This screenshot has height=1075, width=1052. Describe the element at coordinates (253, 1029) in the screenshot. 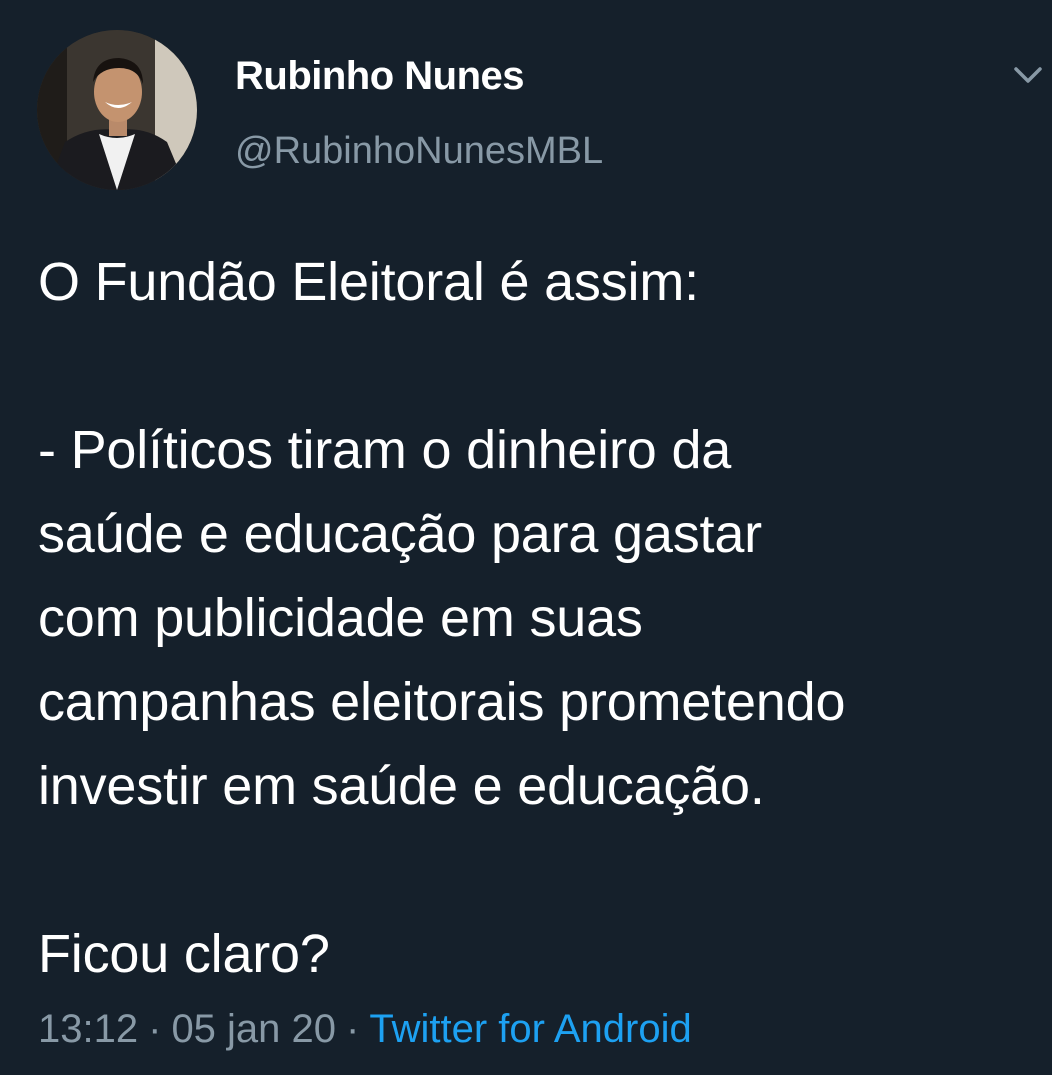

I see `tweet-date: 05 jan 20` at that location.